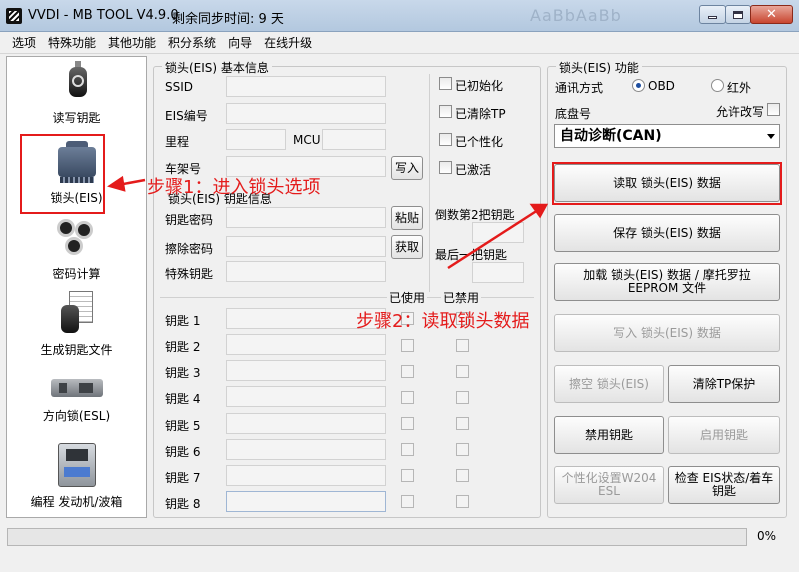 The image size is (799, 572). I want to click on step2-arrow, so click(498, 236).